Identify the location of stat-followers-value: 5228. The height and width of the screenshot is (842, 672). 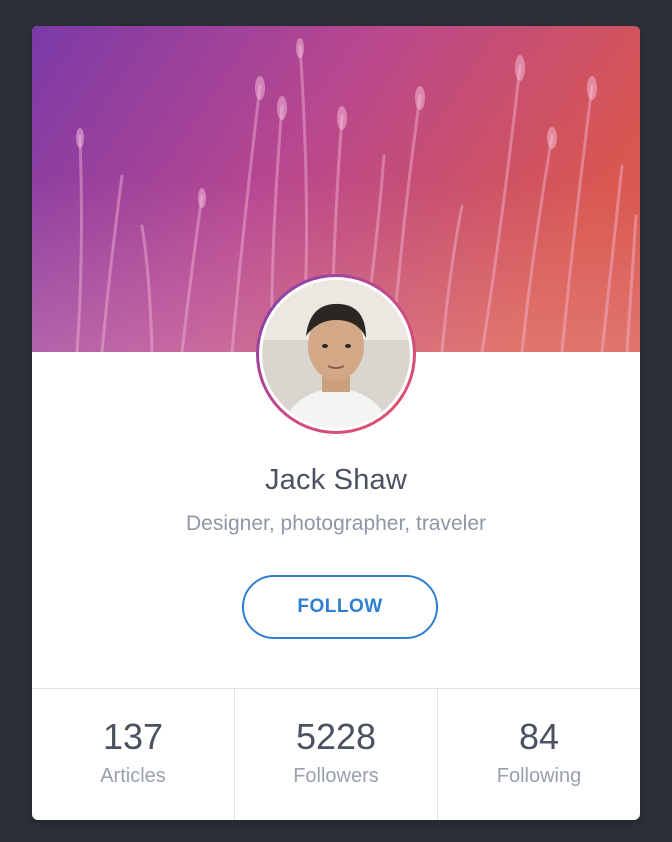
(336, 736).